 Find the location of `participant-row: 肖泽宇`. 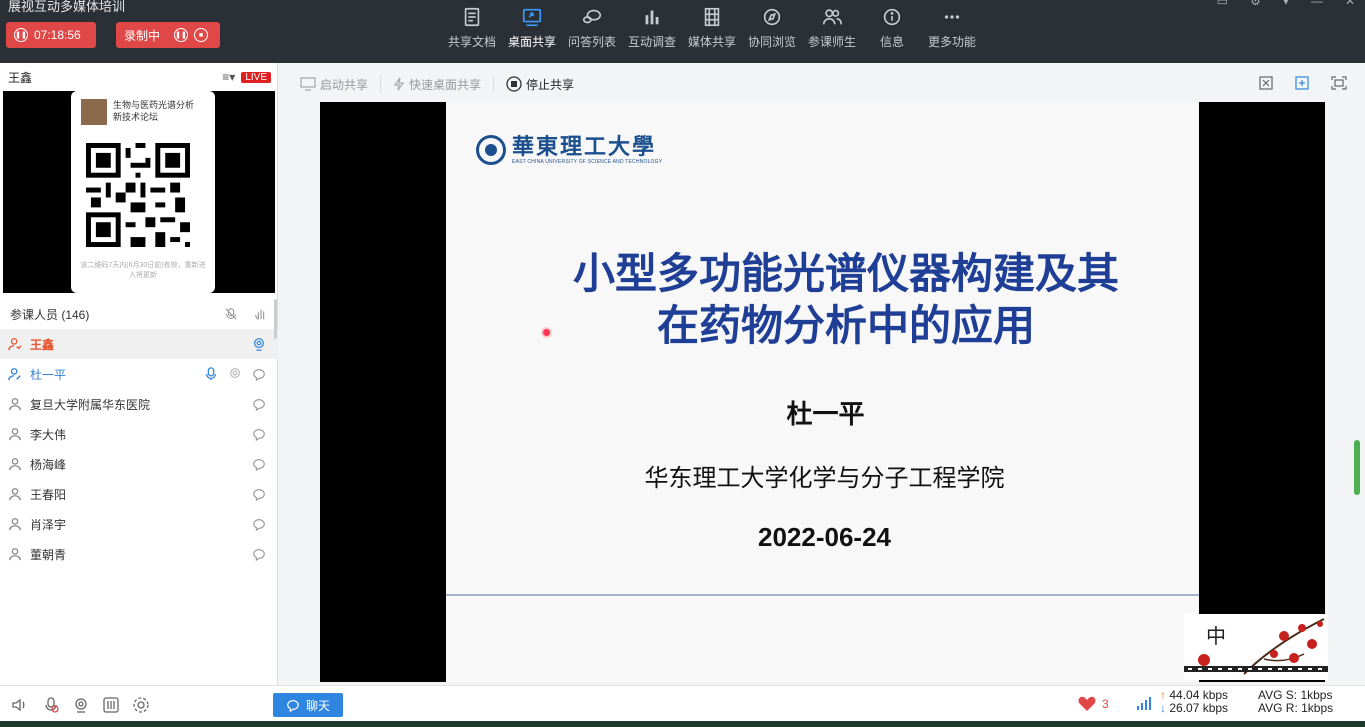

participant-row: 肖泽宇 is located at coordinates (139, 524).